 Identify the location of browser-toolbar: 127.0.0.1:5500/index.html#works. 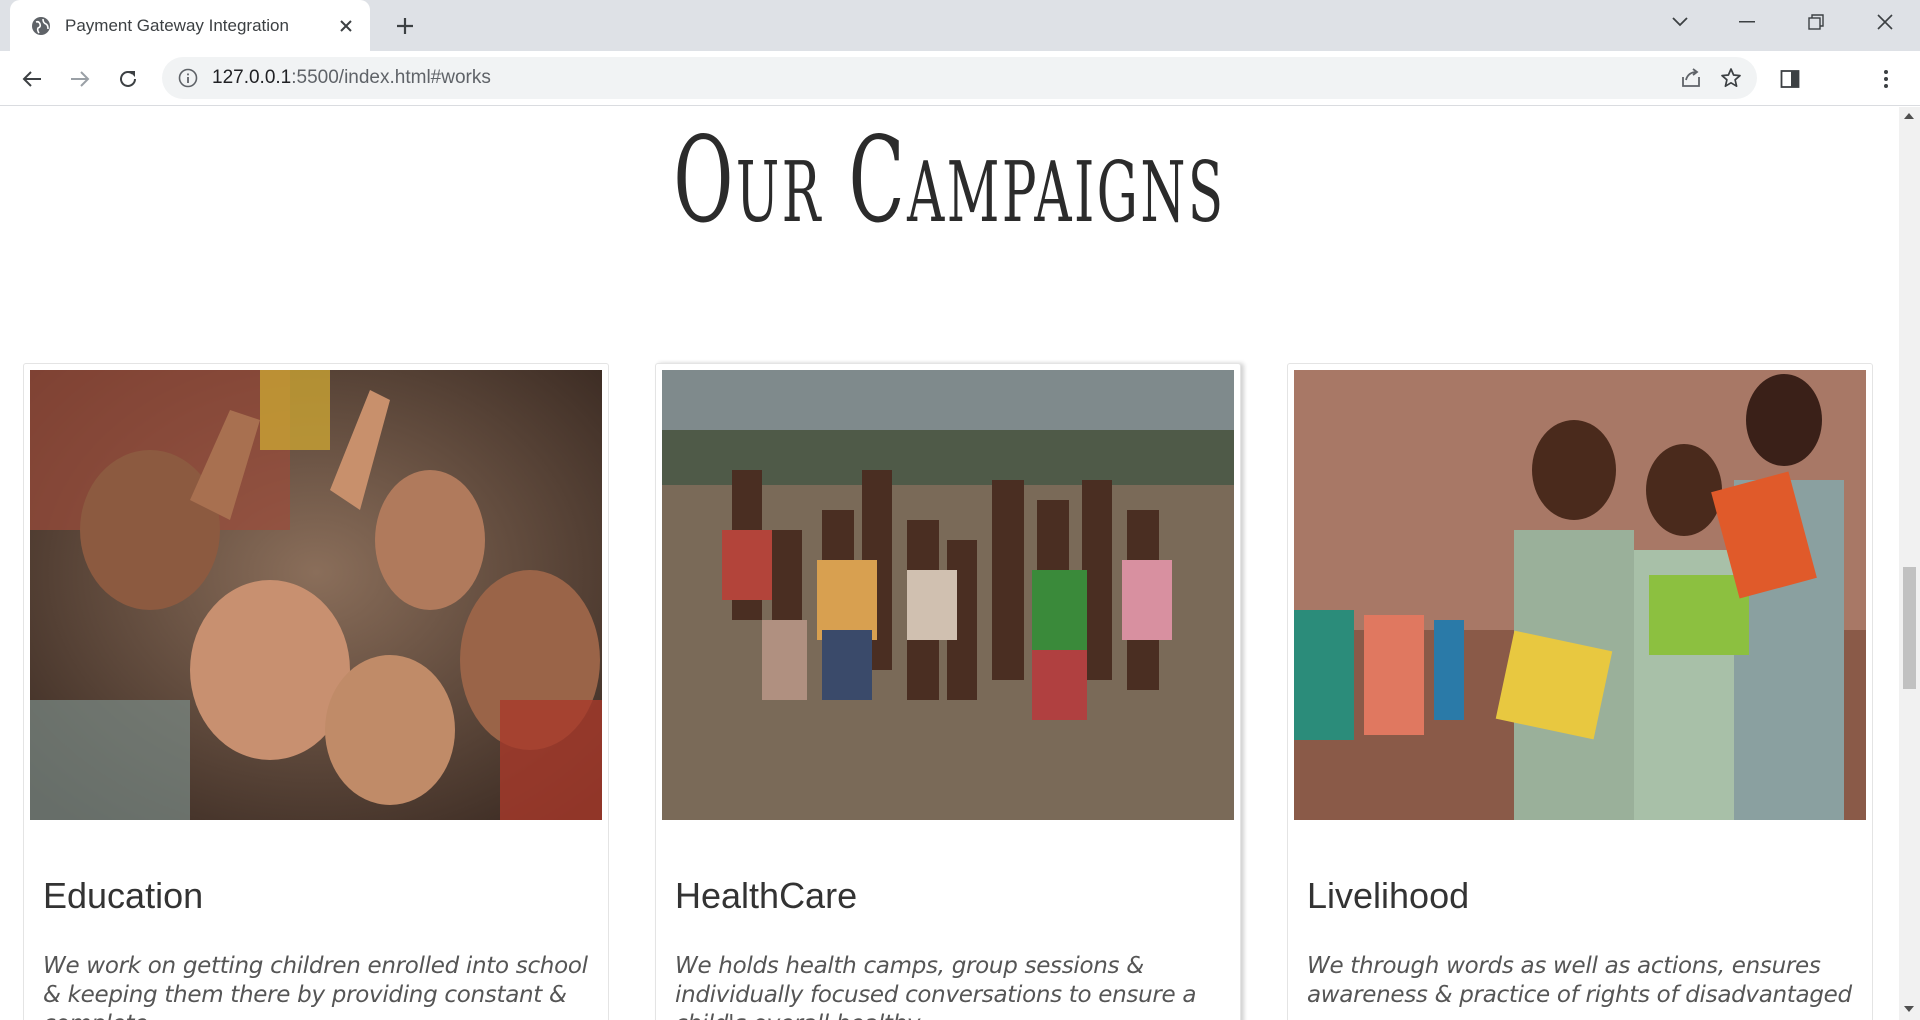
(960, 78).